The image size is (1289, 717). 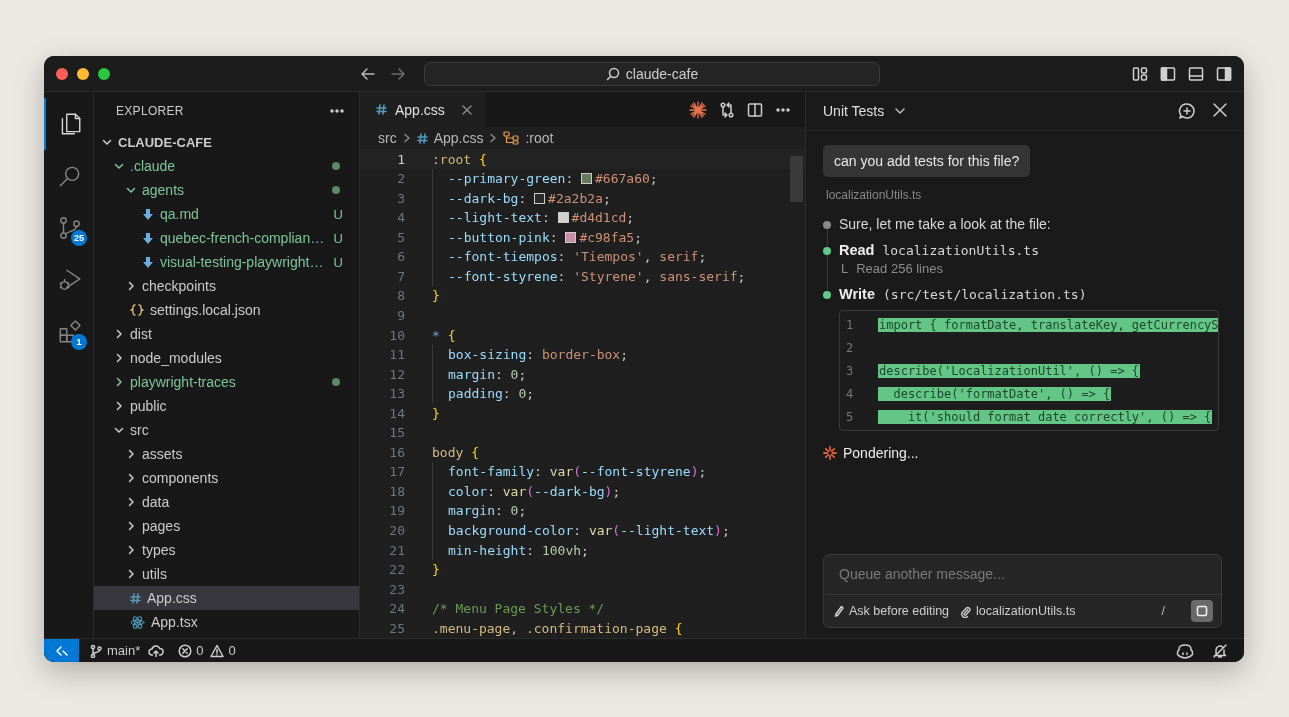 What do you see at coordinates (518, 550) in the screenshot?
I see `code-line: min-height: 100vh;` at bounding box center [518, 550].